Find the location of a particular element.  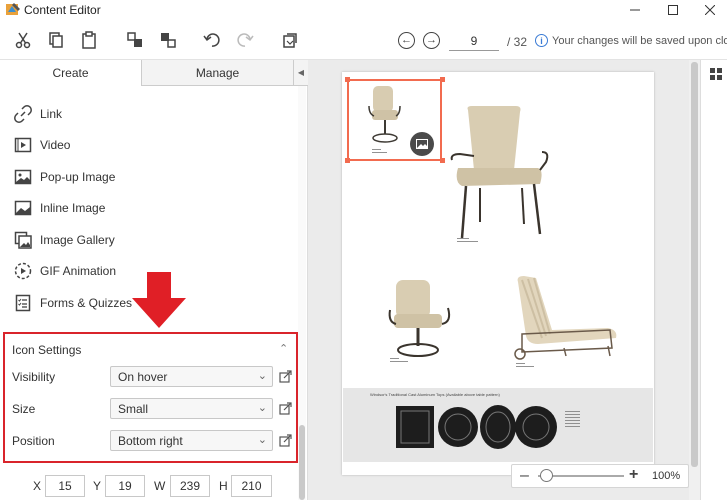

chaise-lounge-image is located at coordinates (565, 318).